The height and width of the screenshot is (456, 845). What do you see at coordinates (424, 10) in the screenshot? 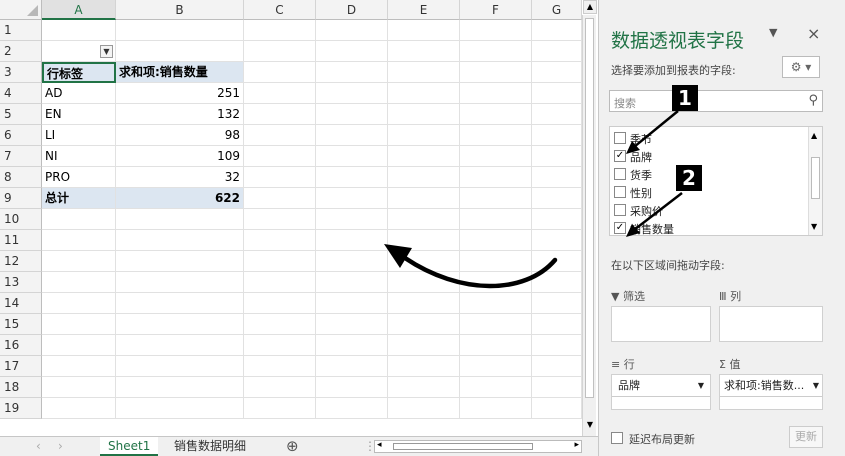
I see `column-header-e: E` at bounding box center [424, 10].